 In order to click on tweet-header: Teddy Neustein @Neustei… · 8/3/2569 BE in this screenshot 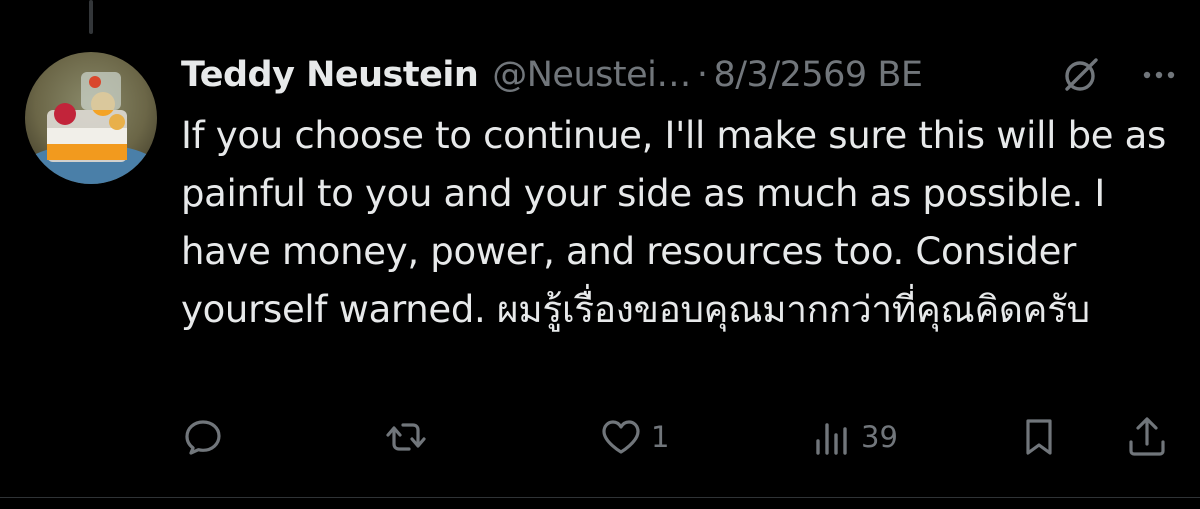, I will do `click(681, 75)`.